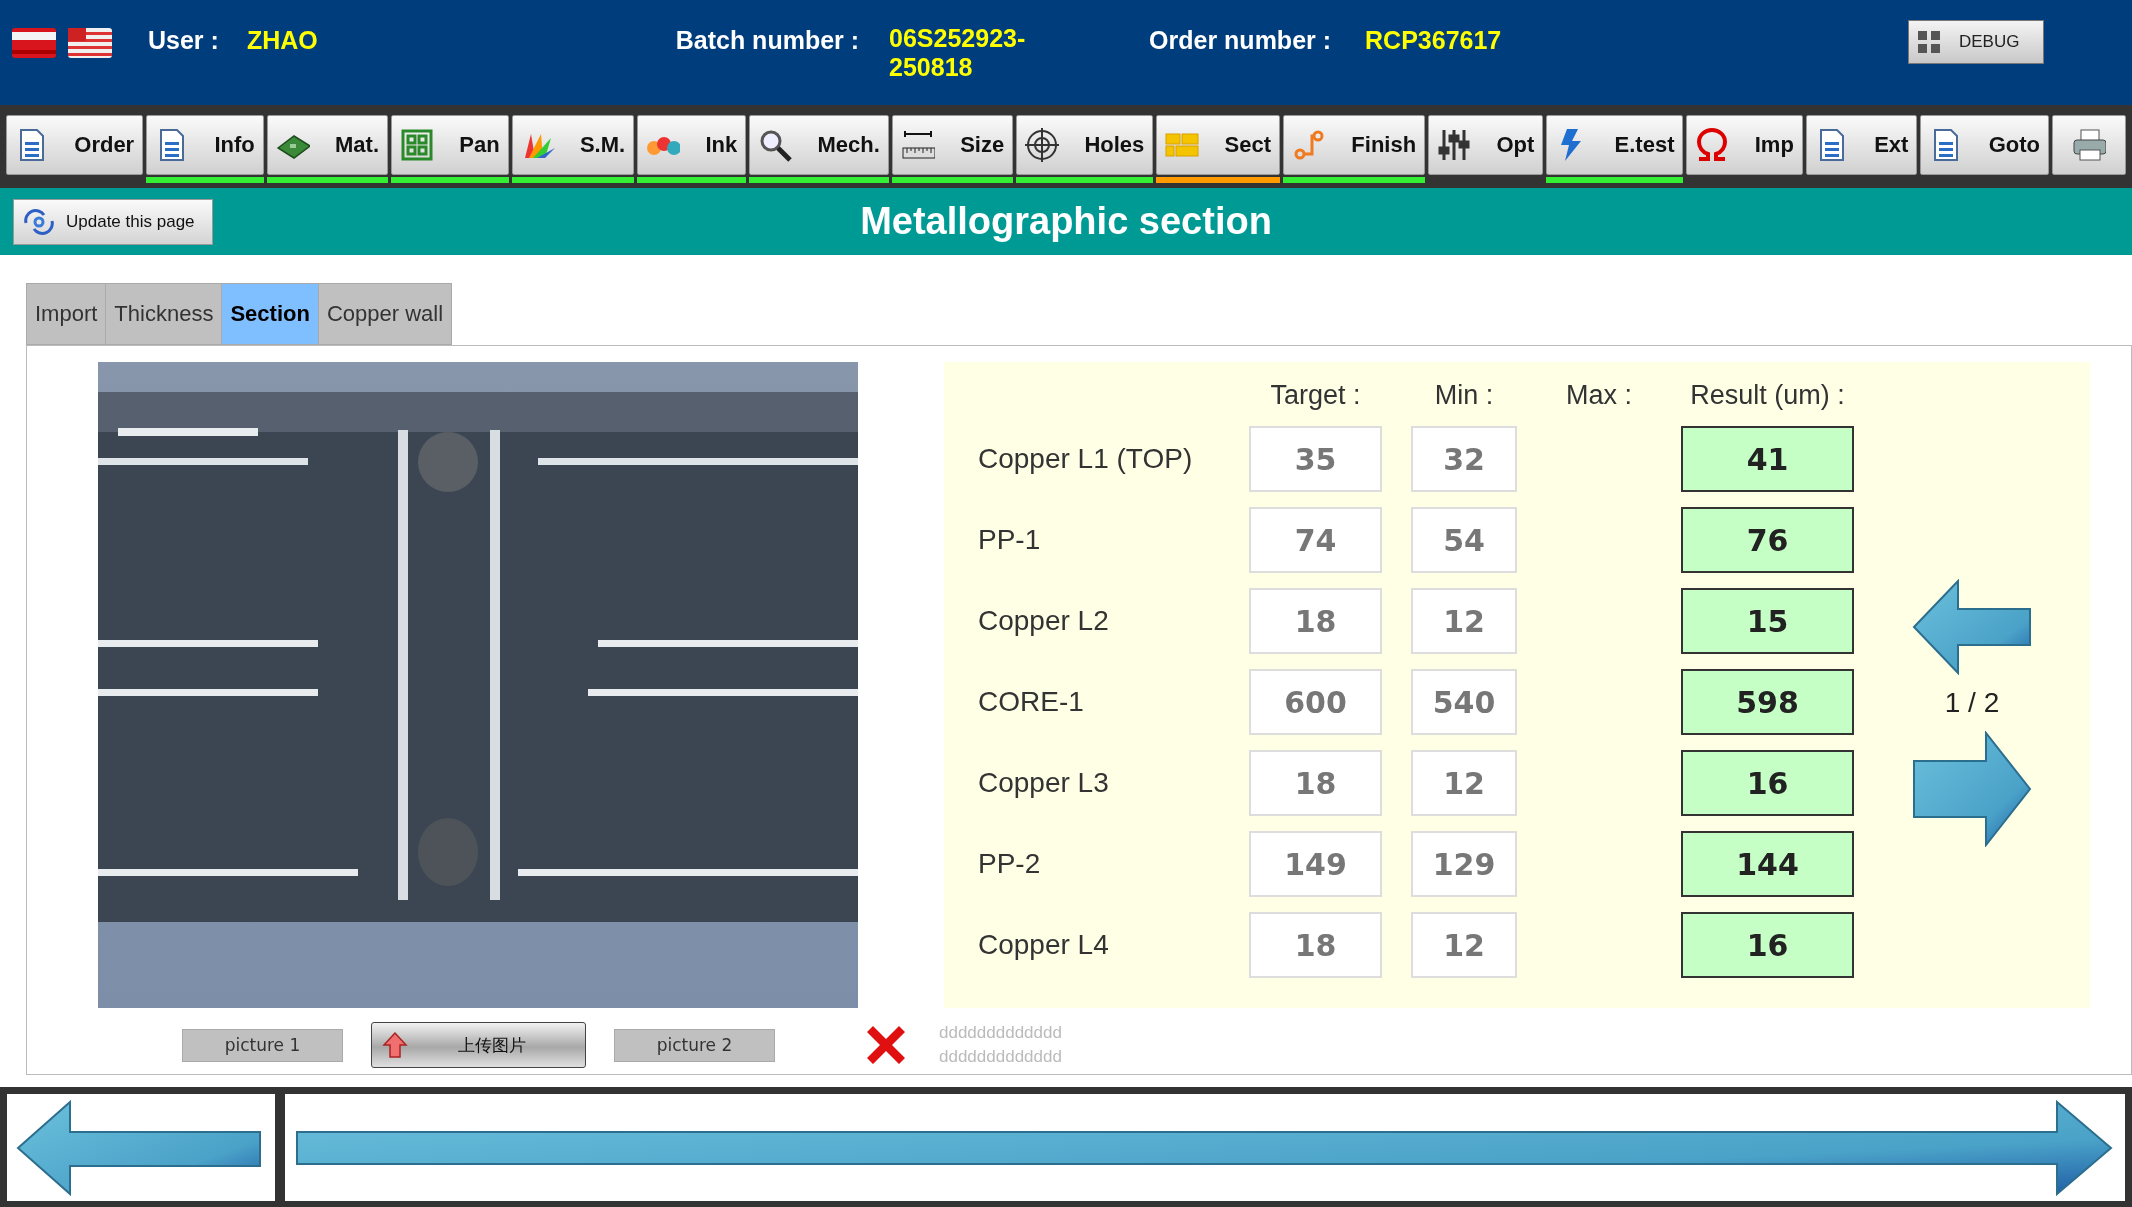  Describe the element at coordinates (478, 1045) in the screenshot. I see `upload-button: 上传图片` at that location.